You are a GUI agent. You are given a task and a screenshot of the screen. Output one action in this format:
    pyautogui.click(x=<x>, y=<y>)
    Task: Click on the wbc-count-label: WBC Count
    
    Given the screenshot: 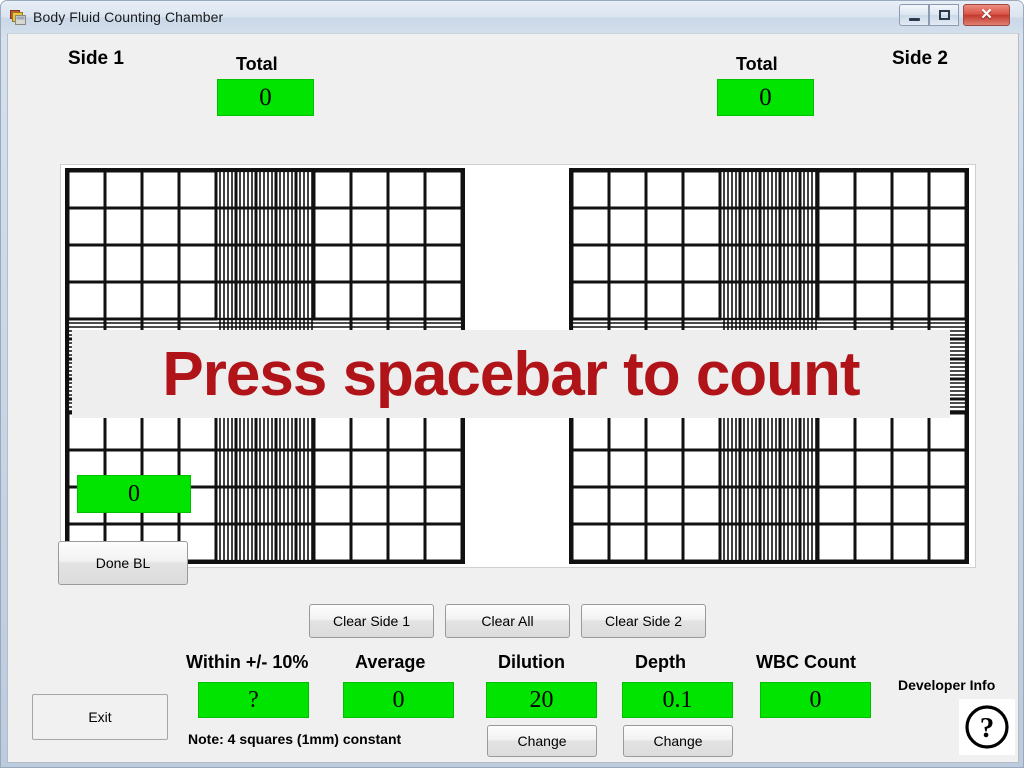 What is the action you would take?
    pyautogui.click(x=806, y=662)
    